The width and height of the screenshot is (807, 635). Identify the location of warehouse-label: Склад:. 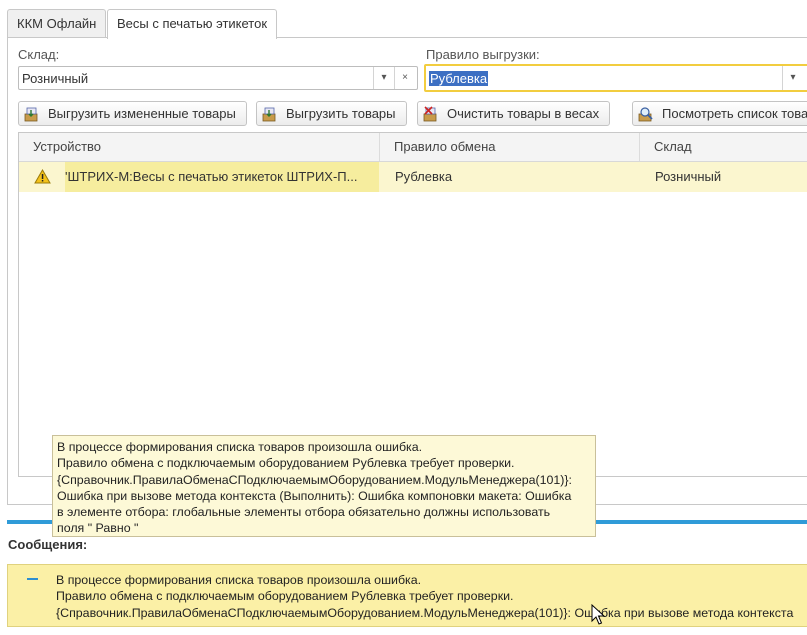
(39, 54).